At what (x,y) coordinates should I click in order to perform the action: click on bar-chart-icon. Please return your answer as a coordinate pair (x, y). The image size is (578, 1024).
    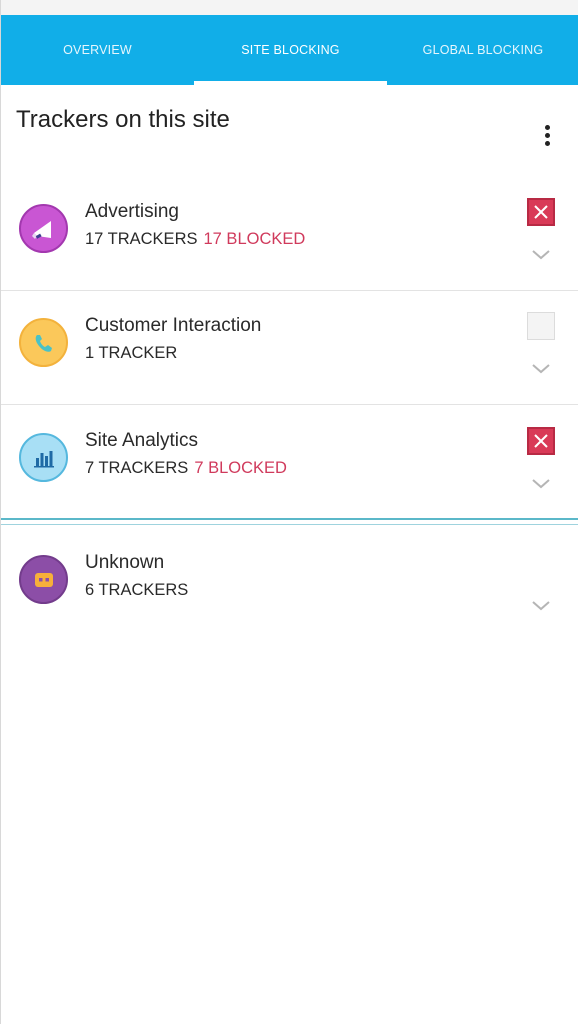
    Looking at the image, I should click on (43, 457).